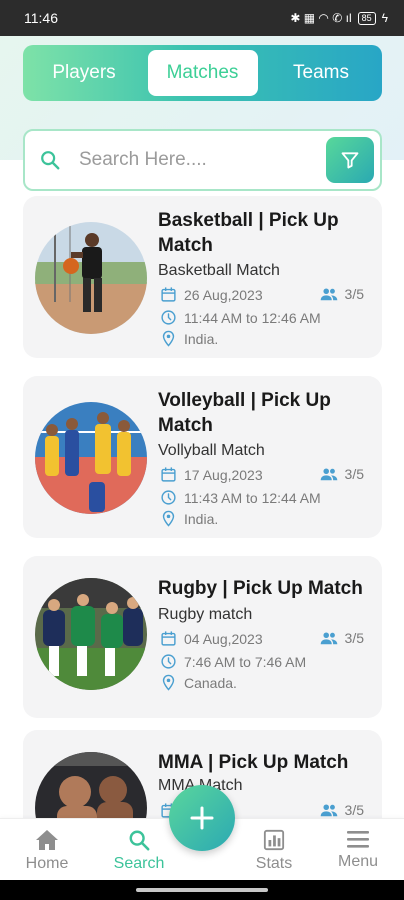 The width and height of the screenshot is (404, 900). Describe the element at coordinates (211, 450) in the screenshot. I see `match-subtitle: Vollyball Match` at that location.